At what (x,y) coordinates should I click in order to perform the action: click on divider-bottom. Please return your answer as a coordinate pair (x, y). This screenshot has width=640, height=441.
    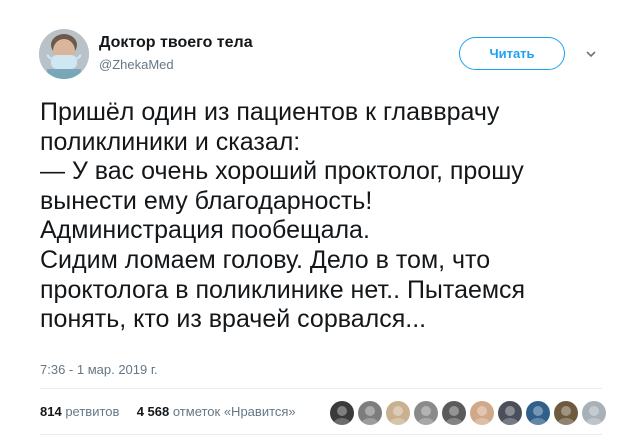
    Looking at the image, I should click on (321, 434).